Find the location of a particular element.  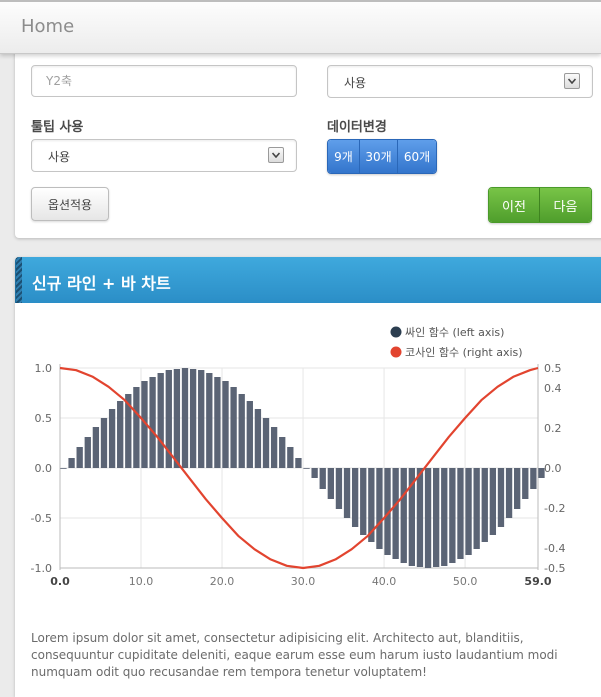

legend-label-cosine: 코사인 함수 (right axis) is located at coordinates (464, 352).